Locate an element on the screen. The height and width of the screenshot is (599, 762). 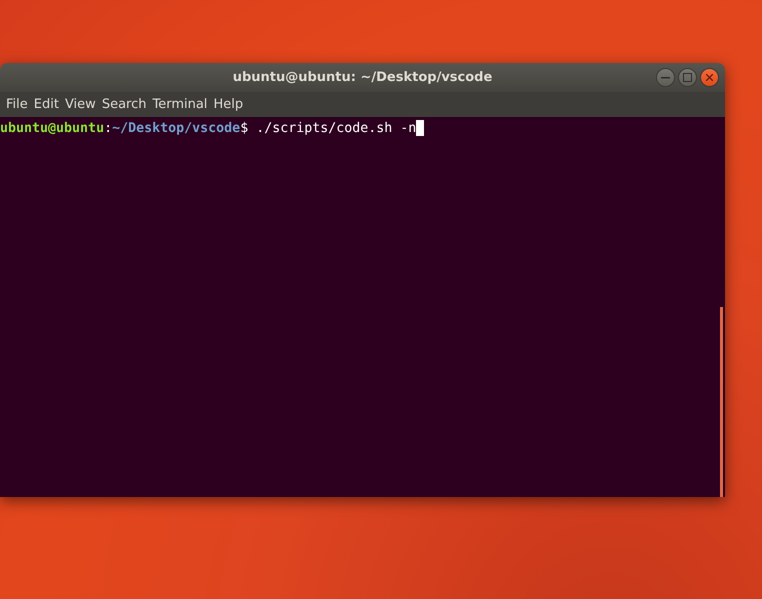
maximize-button is located at coordinates (687, 77).